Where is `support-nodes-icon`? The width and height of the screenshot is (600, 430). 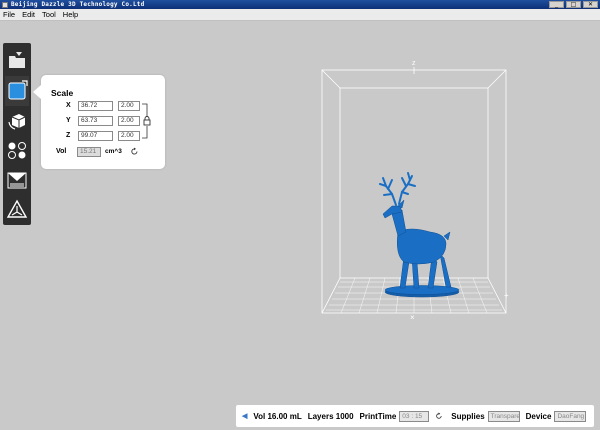 support-nodes-icon is located at coordinates (17, 151).